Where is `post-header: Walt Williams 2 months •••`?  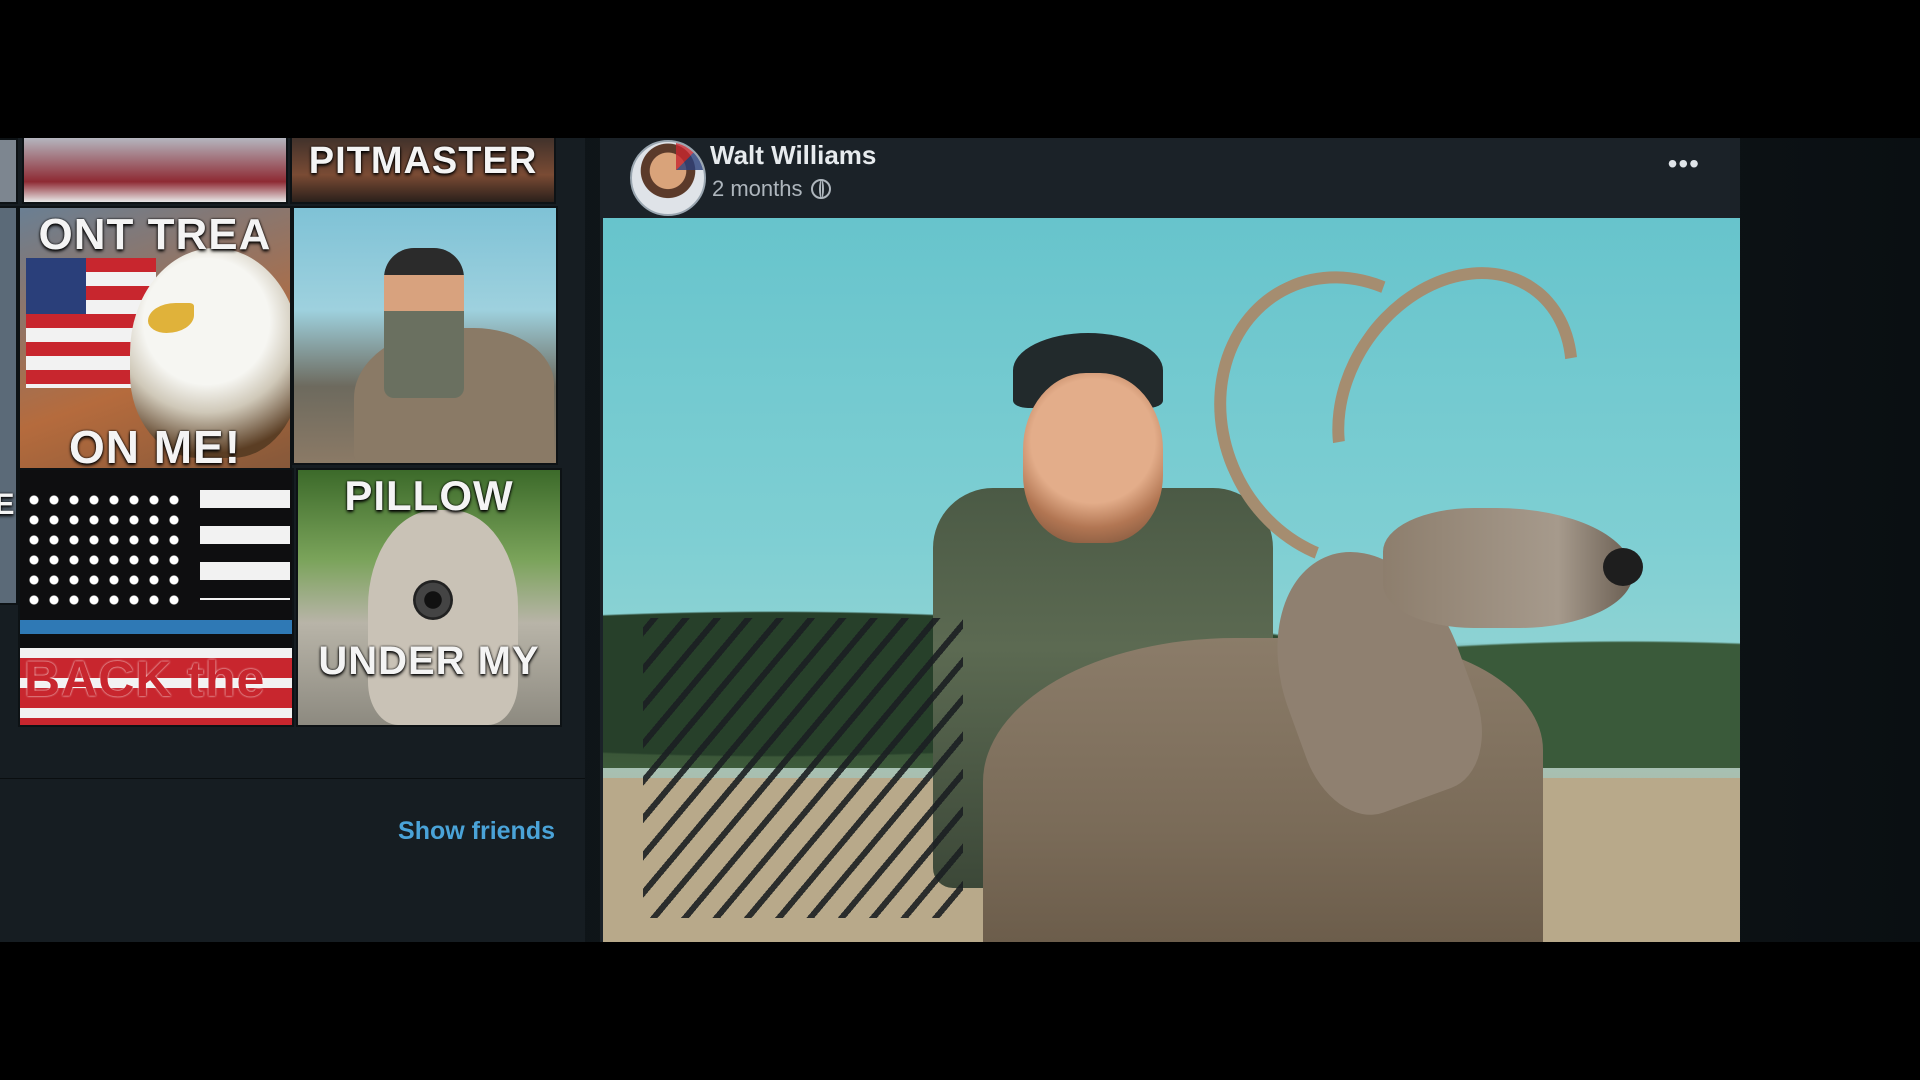 post-header: Walt Williams 2 months ••• is located at coordinates (1170, 178).